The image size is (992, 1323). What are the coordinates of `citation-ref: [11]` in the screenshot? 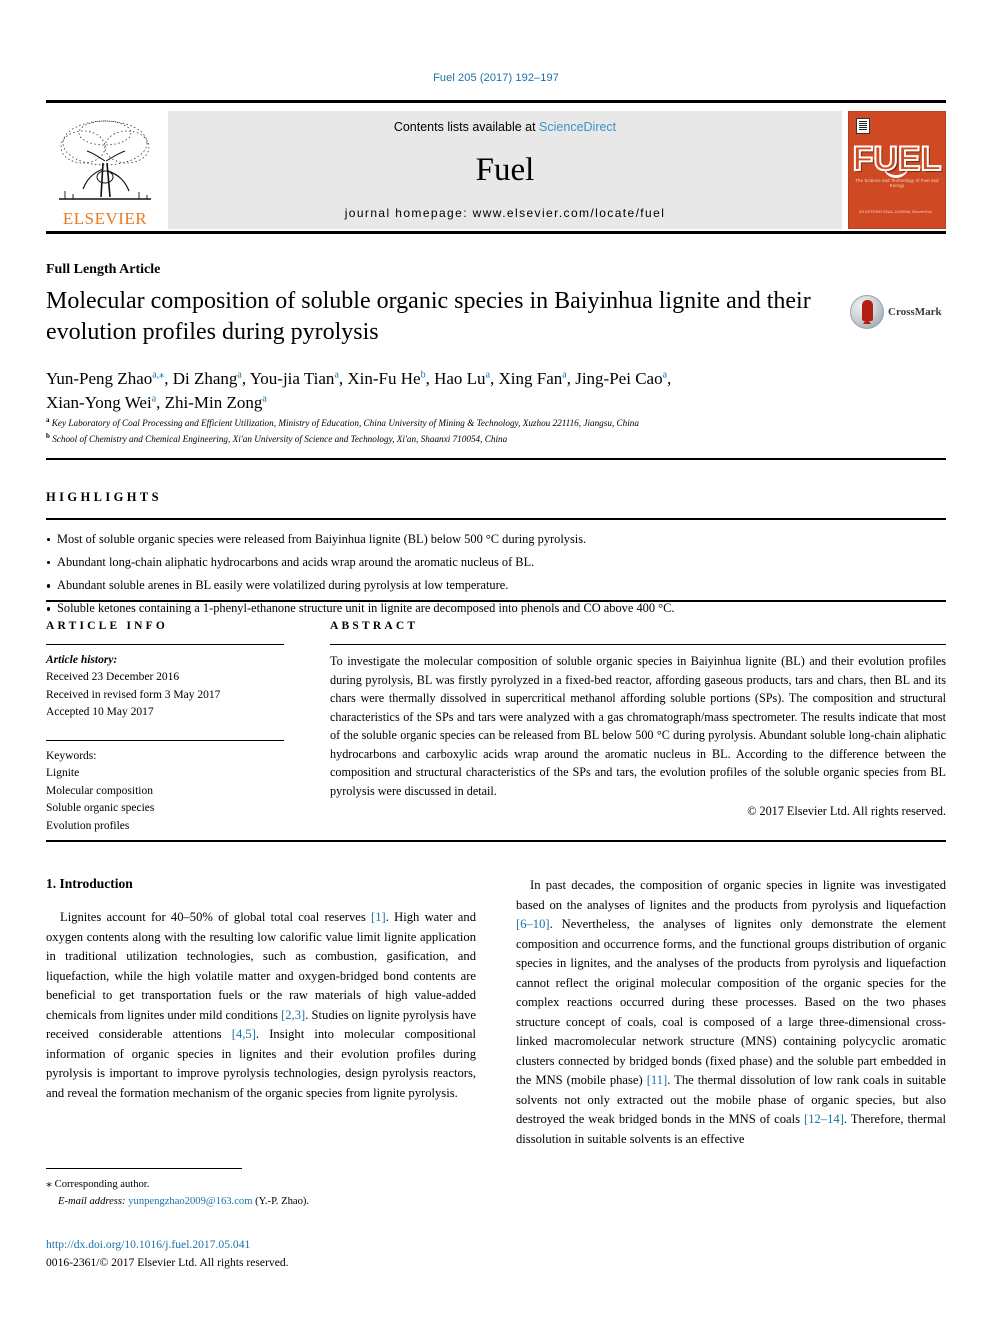 It's located at (657, 1080).